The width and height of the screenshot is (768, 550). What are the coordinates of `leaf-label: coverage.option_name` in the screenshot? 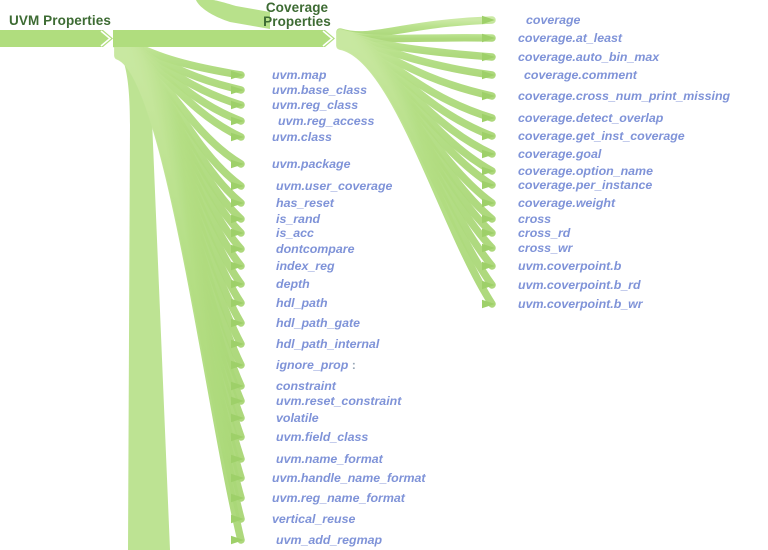 It's located at (585, 171).